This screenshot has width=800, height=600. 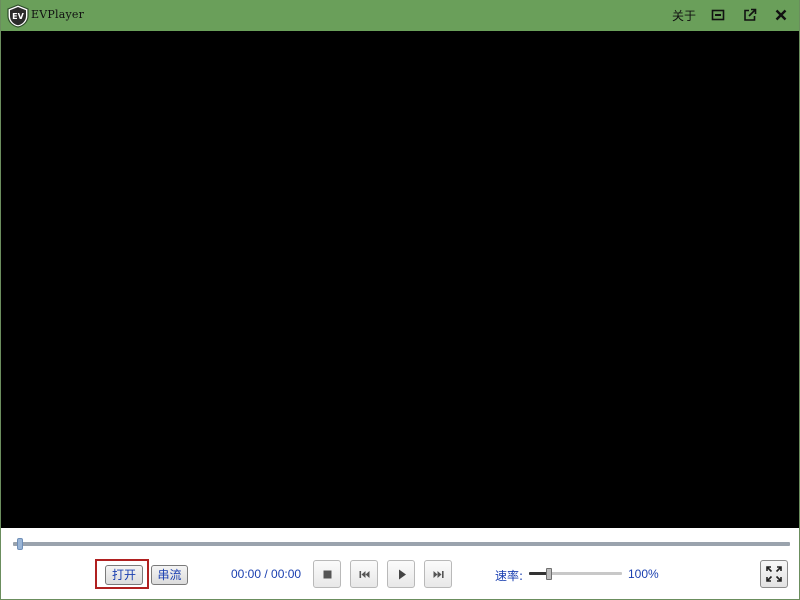 I want to click on logo-text: EV, so click(x=18, y=16).